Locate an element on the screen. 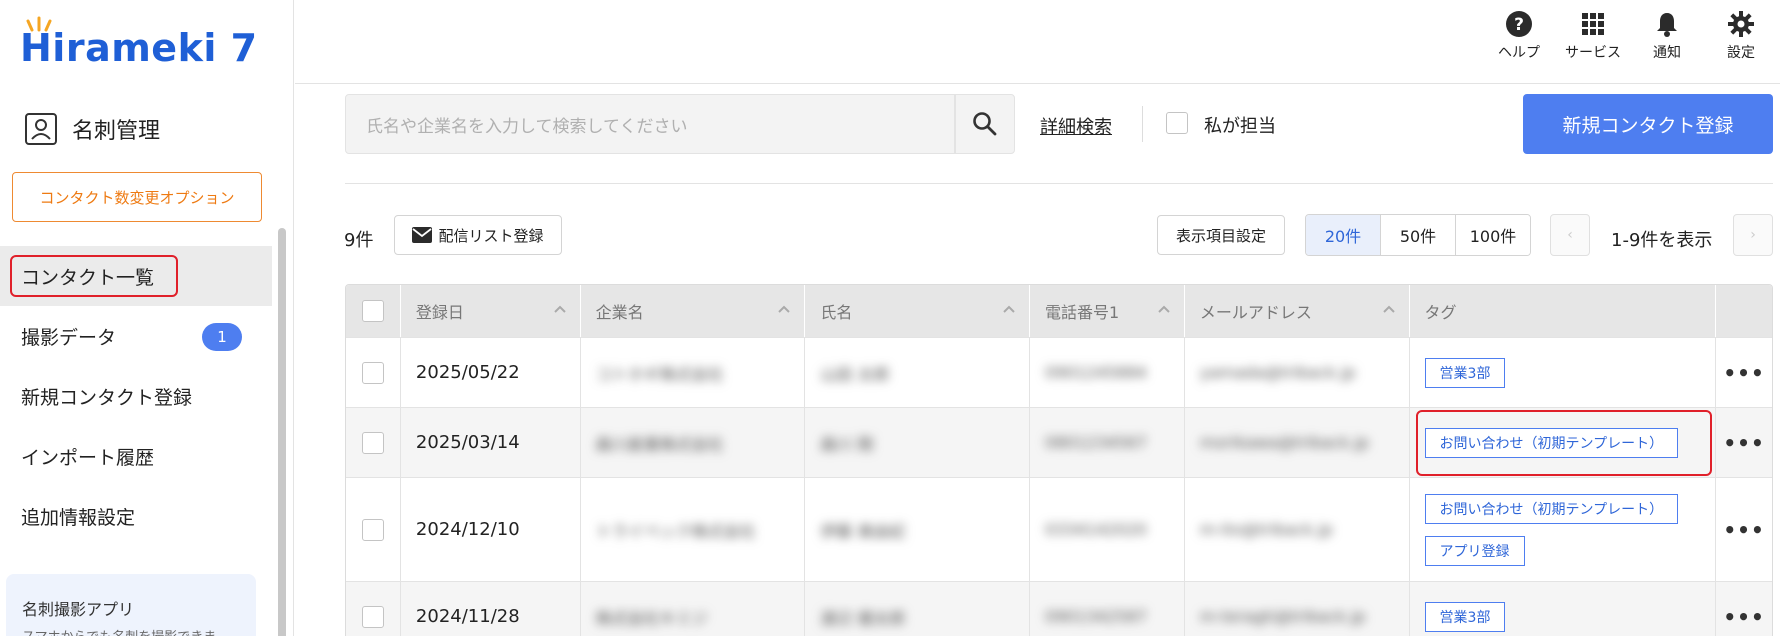  divider is located at coordinates (1142, 124).